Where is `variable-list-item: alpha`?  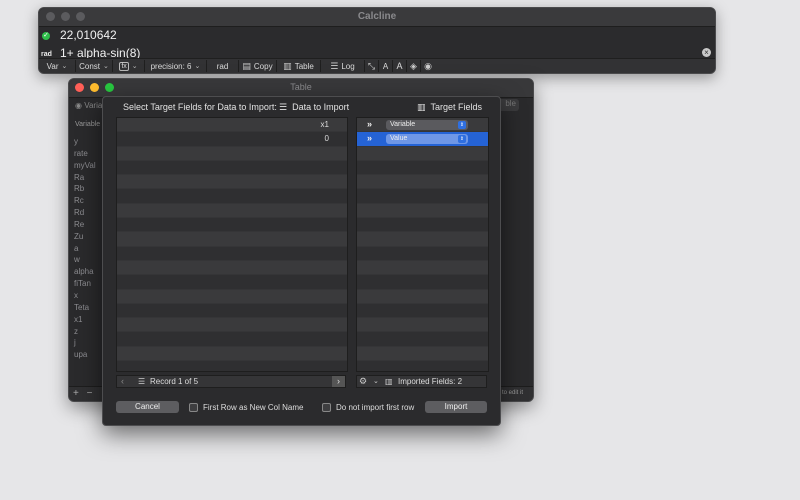
variable-list-item: alpha is located at coordinates (85, 272).